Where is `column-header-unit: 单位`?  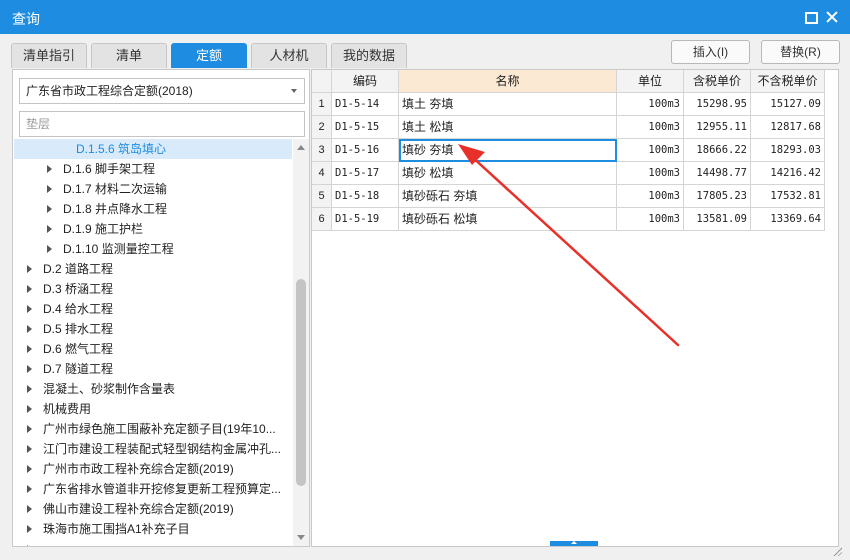
column-header-unit: 单位 is located at coordinates (650, 81).